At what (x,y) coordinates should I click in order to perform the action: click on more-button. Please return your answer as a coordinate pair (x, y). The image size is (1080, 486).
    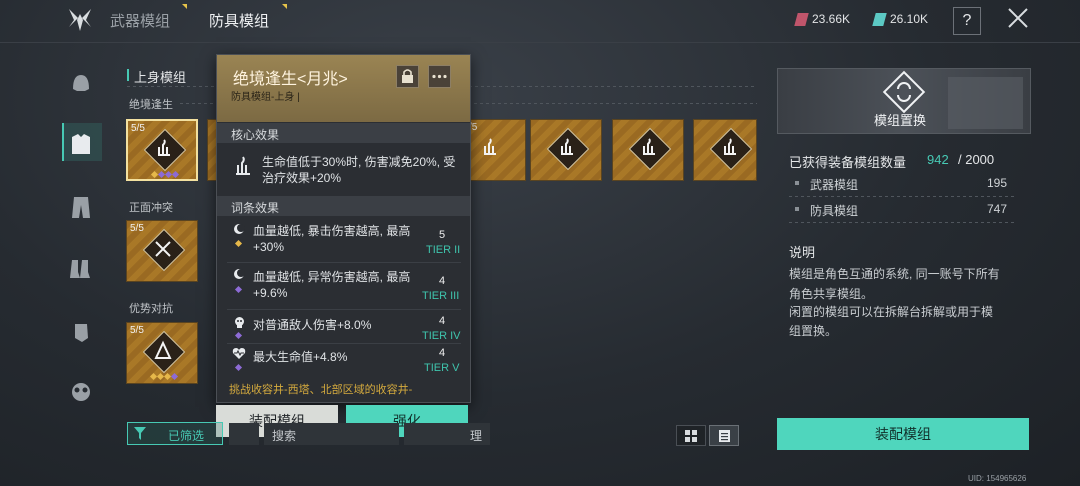
    Looking at the image, I should click on (439, 76).